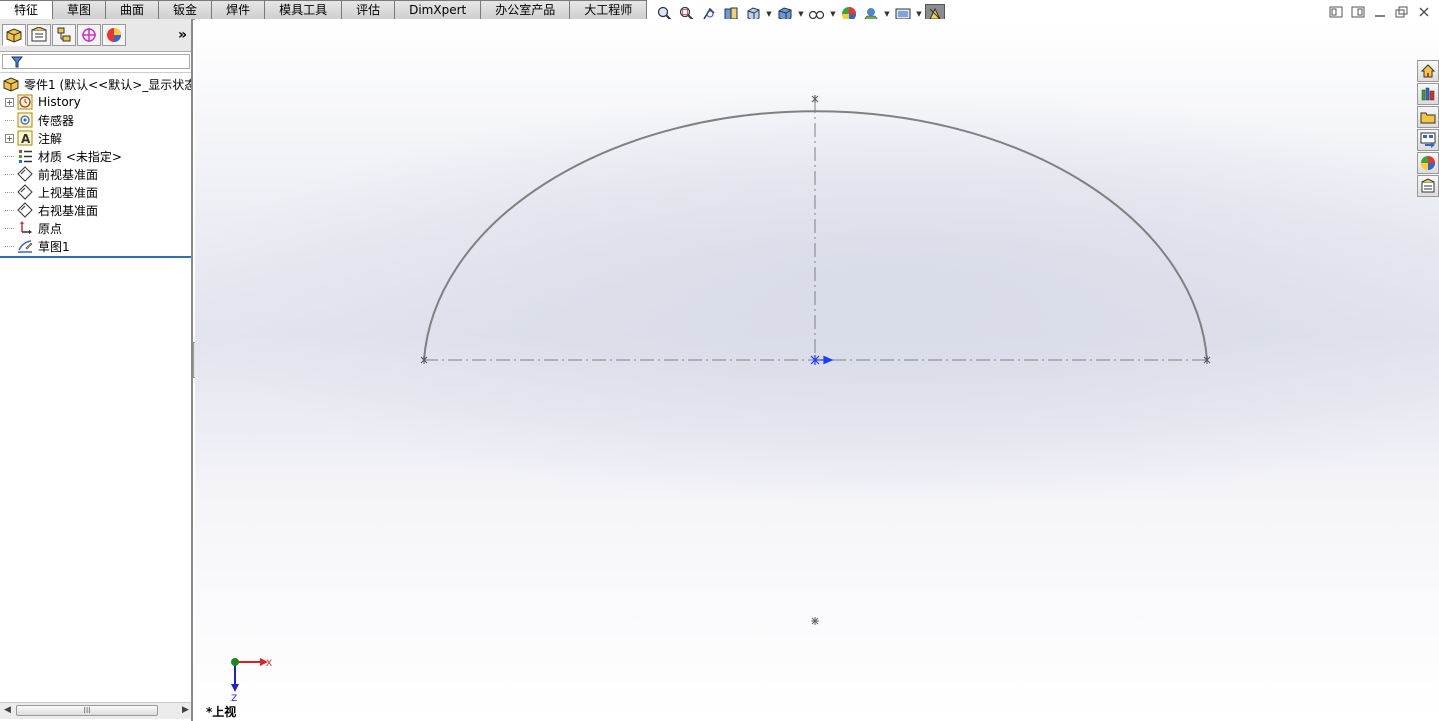 This screenshot has height=721, width=1439. Describe the element at coordinates (95, 120) in the screenshot. I see `tree-item-sensors: 传感器` at that location.